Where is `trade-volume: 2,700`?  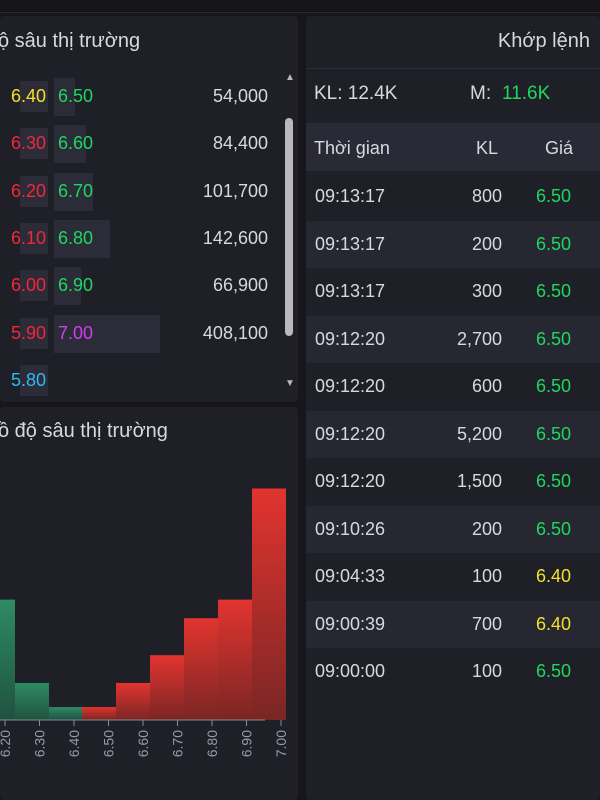 trade-volume: 2,700 is located at coordinates (479, 338).